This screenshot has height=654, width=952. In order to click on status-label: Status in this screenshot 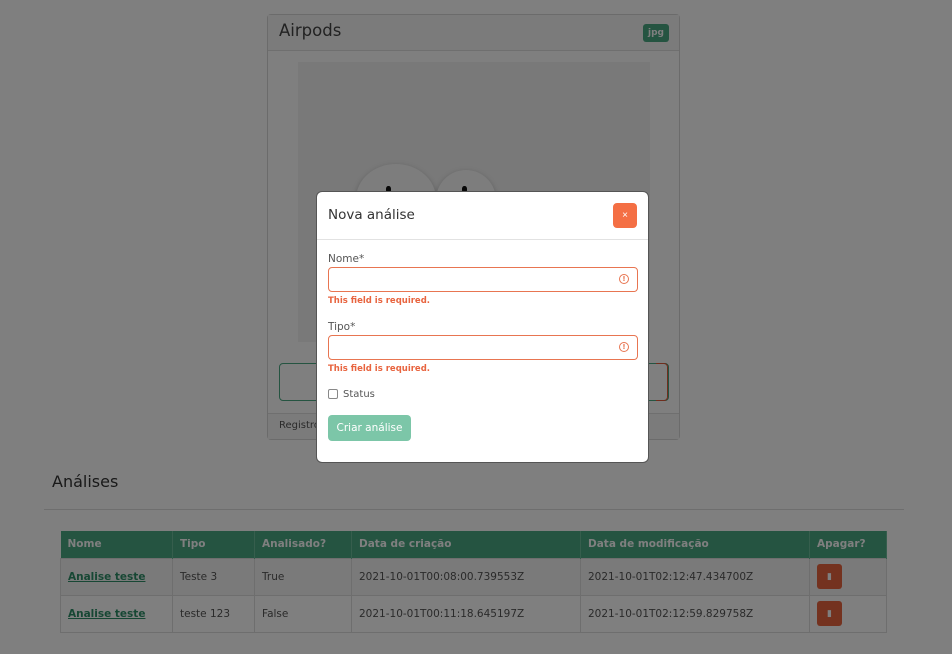, I will do `click(359, 394)`.